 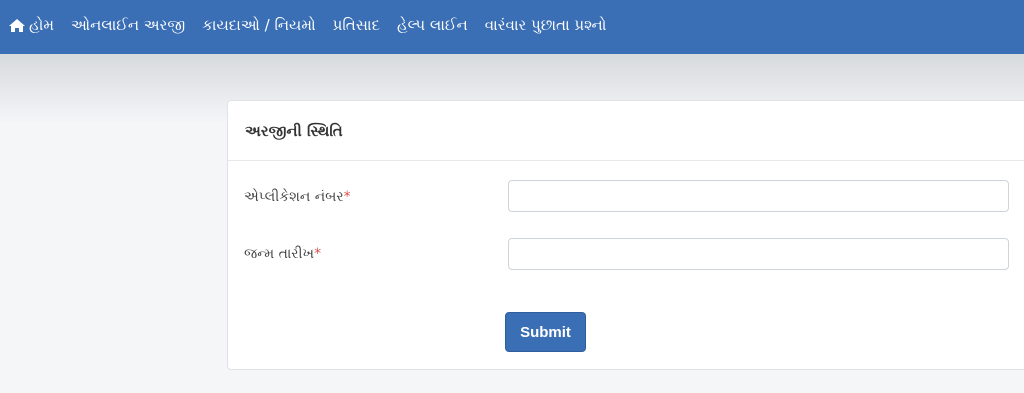 I want to click on nav-item-online-application: ઓનલાઈન અરજી, so click(x=128, y=25).